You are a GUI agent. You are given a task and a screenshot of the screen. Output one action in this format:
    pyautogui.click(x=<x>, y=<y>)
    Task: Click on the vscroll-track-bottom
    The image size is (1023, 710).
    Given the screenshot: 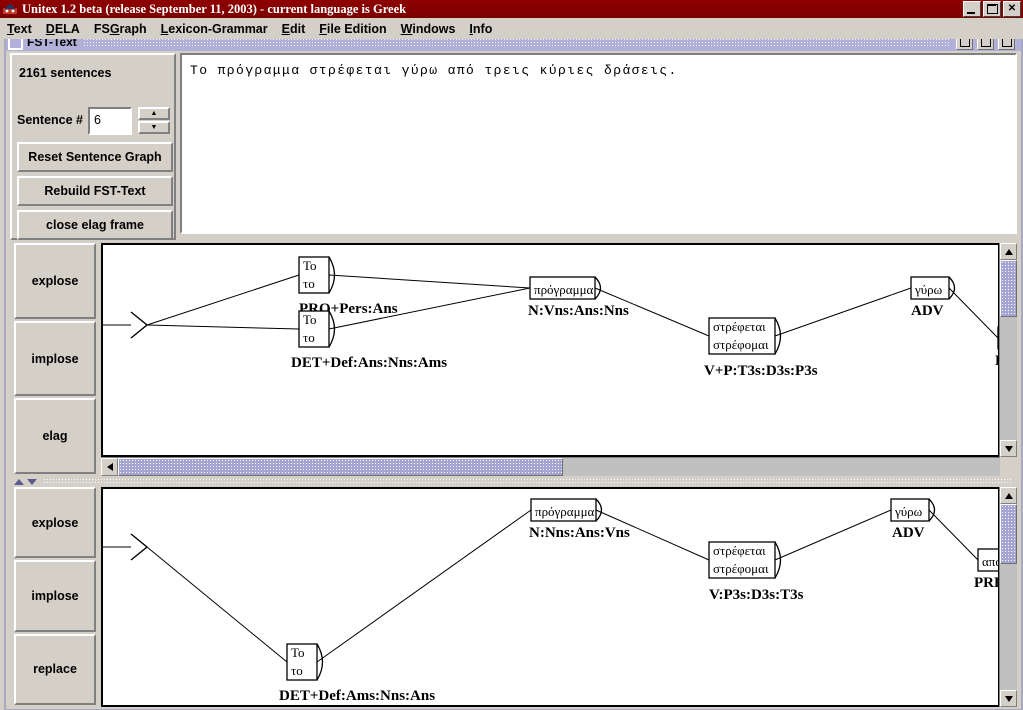 What is the action you would take?
    pyautogui.click(x=1008, y=597)
    